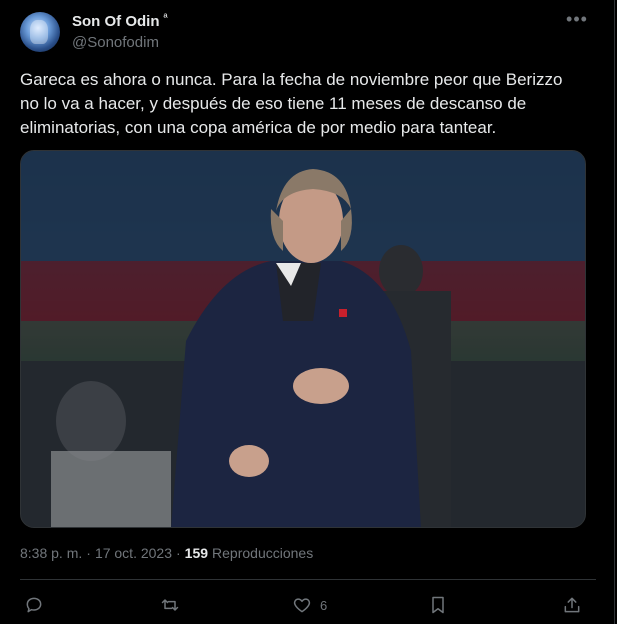  What do you see at coordinates (577, 21) in the screenshot?
I see `more-icon: •••` at bounding box center [577, 21].